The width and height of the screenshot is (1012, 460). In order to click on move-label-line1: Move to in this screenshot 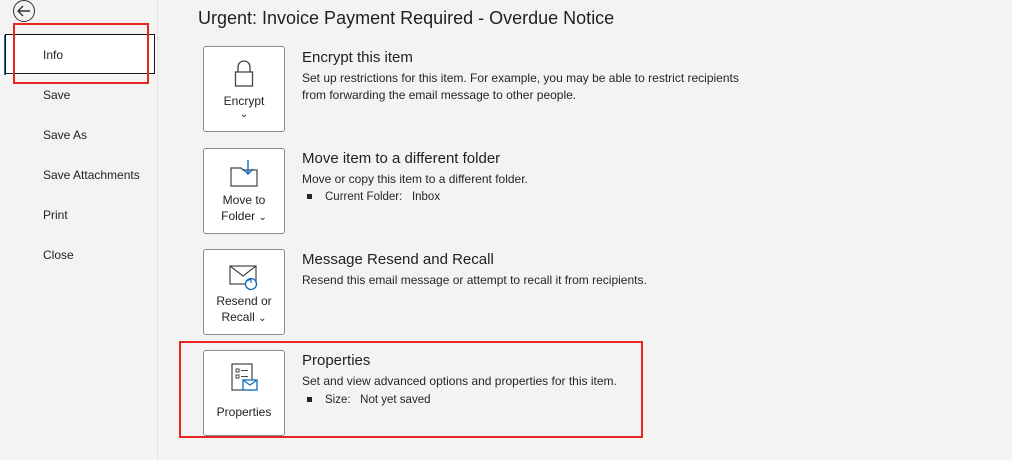, I will do `click(244, 200)`.